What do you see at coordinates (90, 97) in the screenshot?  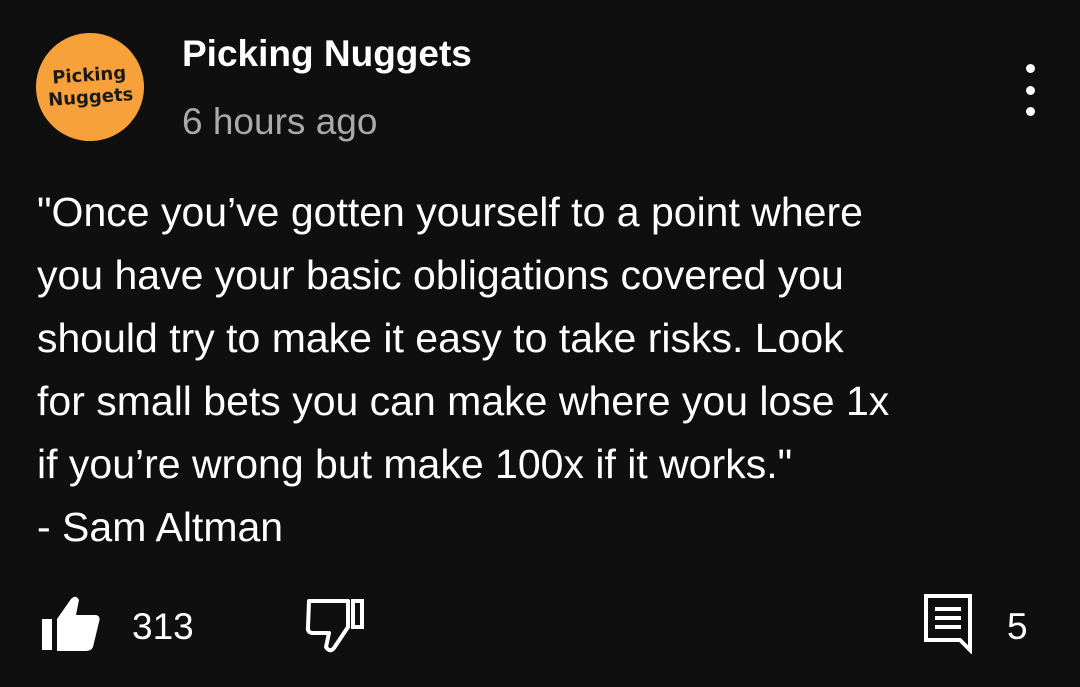 I see `avatar-text-line2: Nuggets` at bounding box center [90, 97].